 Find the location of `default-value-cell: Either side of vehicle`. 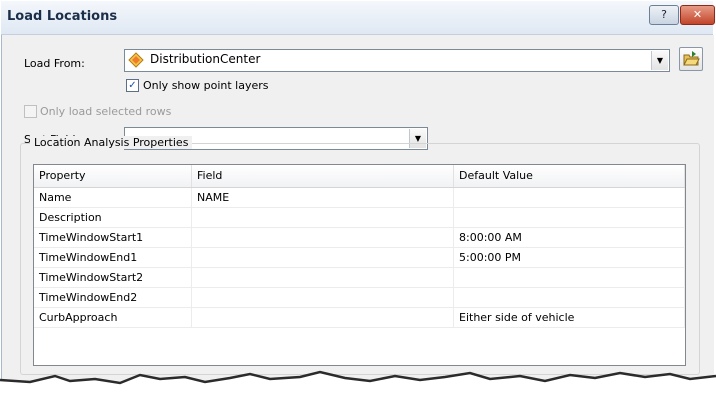

default-value-cell: Either side of vehicle is located at coordinates (569, 317).